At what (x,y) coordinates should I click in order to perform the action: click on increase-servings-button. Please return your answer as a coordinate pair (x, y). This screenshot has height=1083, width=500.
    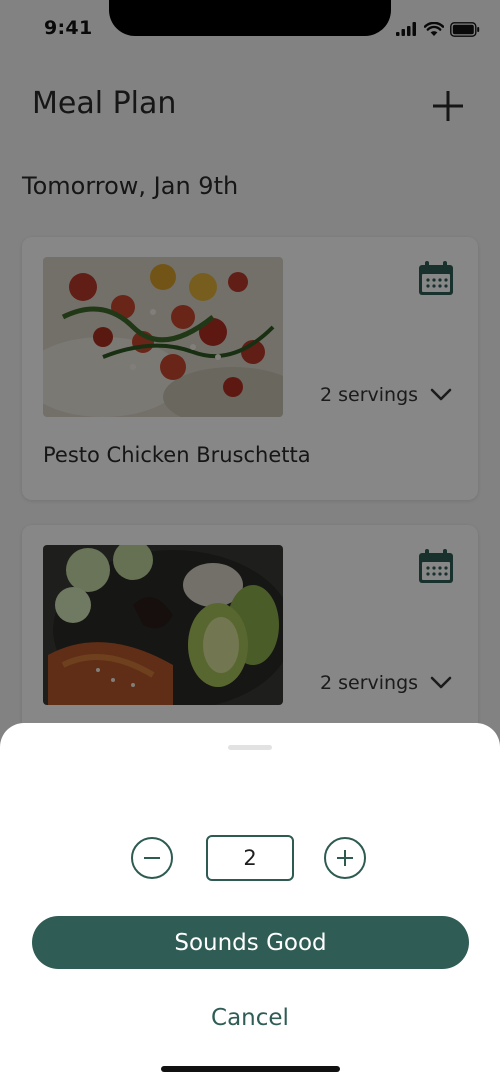
    Looking at the image, I should click on (345, 858).